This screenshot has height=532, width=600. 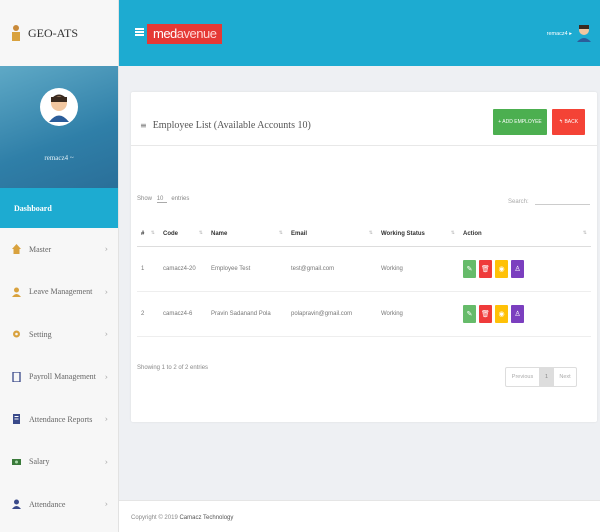 What do you see at coordinates (247, 234) in the screenshot?
I see `column-header-name: Name ⇅` at bounding box center [247, 234].